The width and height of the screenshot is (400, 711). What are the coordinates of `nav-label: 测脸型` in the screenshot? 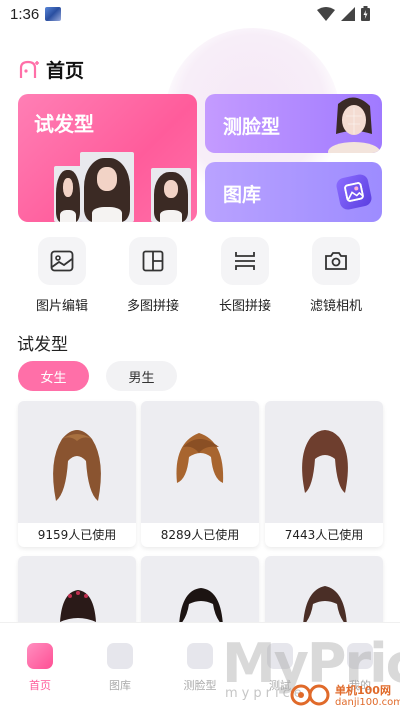 It's located at (200, 685).